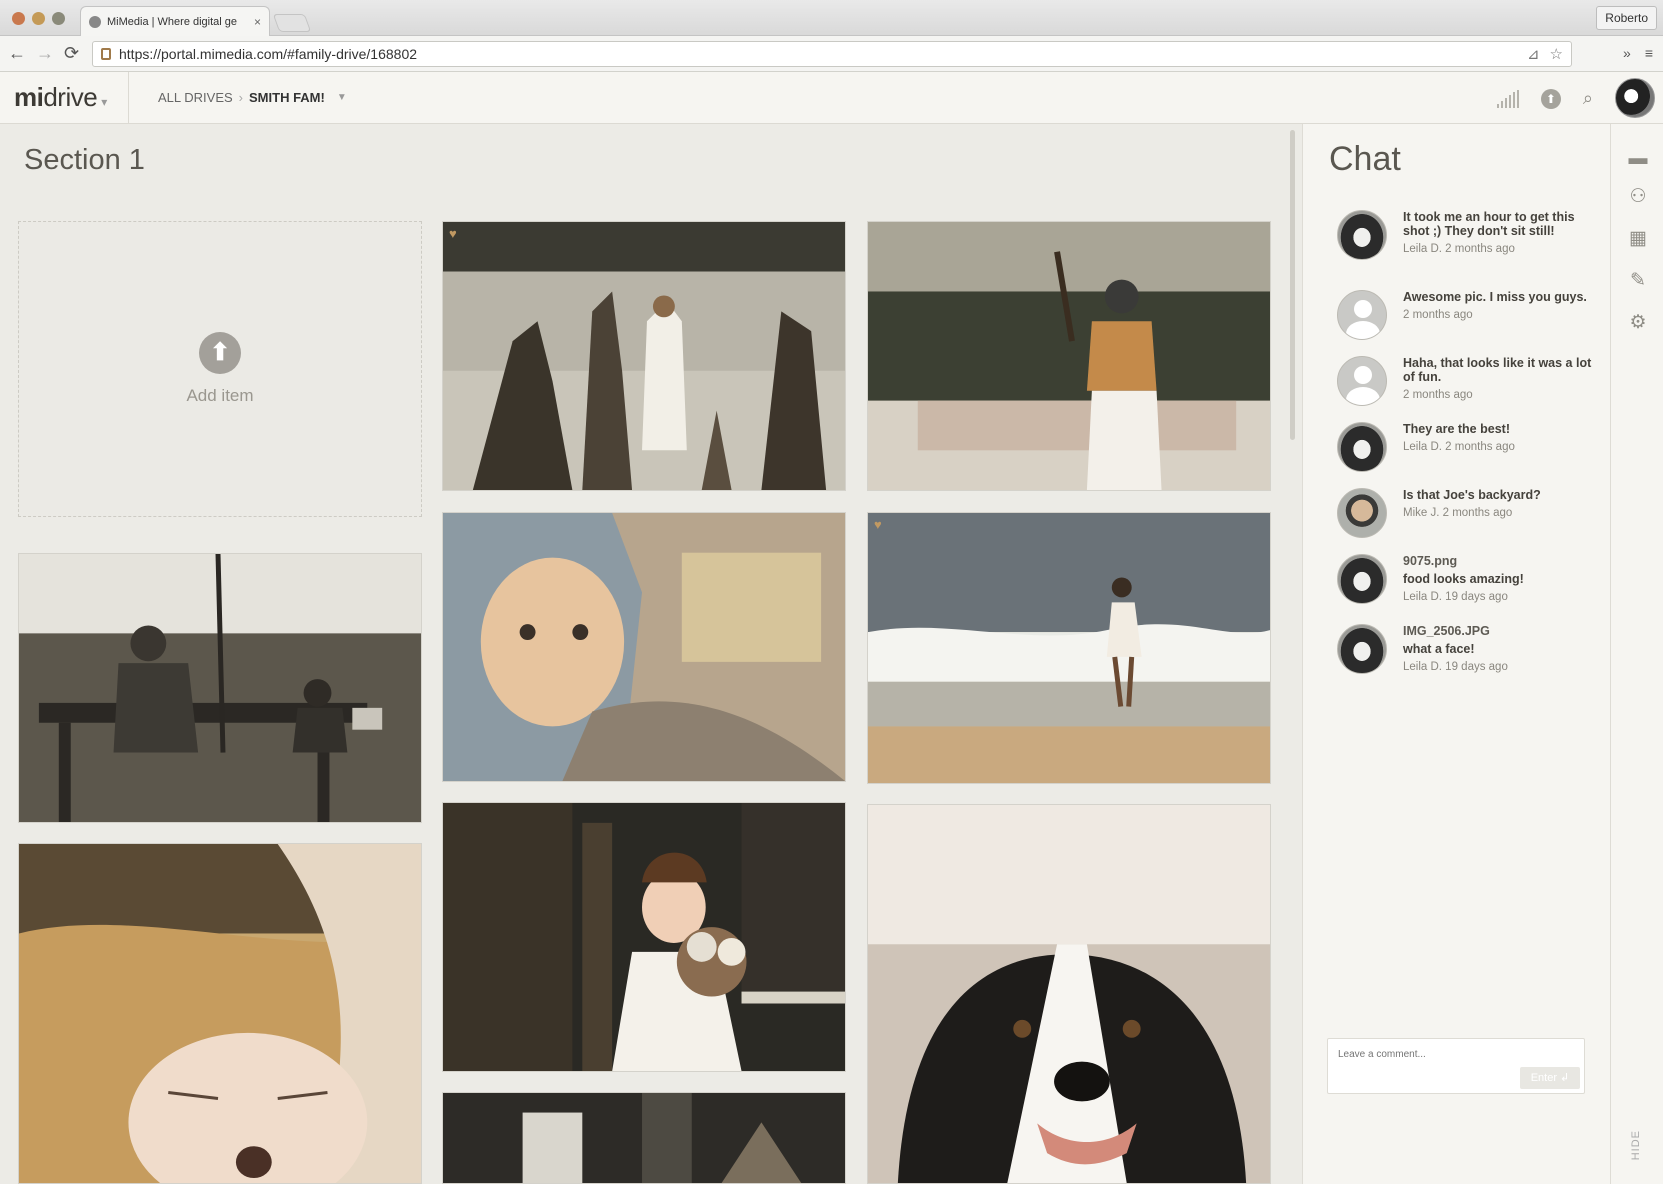 This screenshot has height=1184, width=1663. What do you see at coordinates (1069, 356) in the screenshot?
I see `photo-baseball-boy` at bounding box center [1069, 356].